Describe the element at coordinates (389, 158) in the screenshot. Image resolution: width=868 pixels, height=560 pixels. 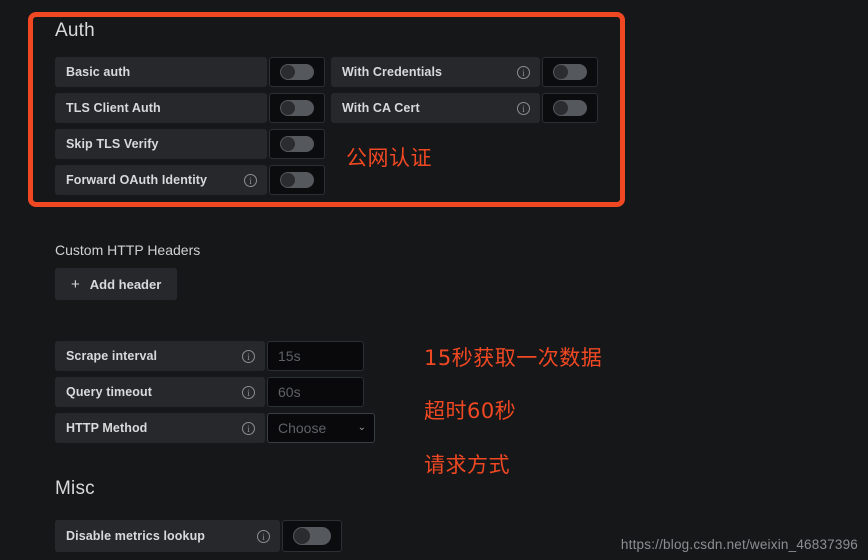
I see `annotation-note-auth: 公网认证` at that location.